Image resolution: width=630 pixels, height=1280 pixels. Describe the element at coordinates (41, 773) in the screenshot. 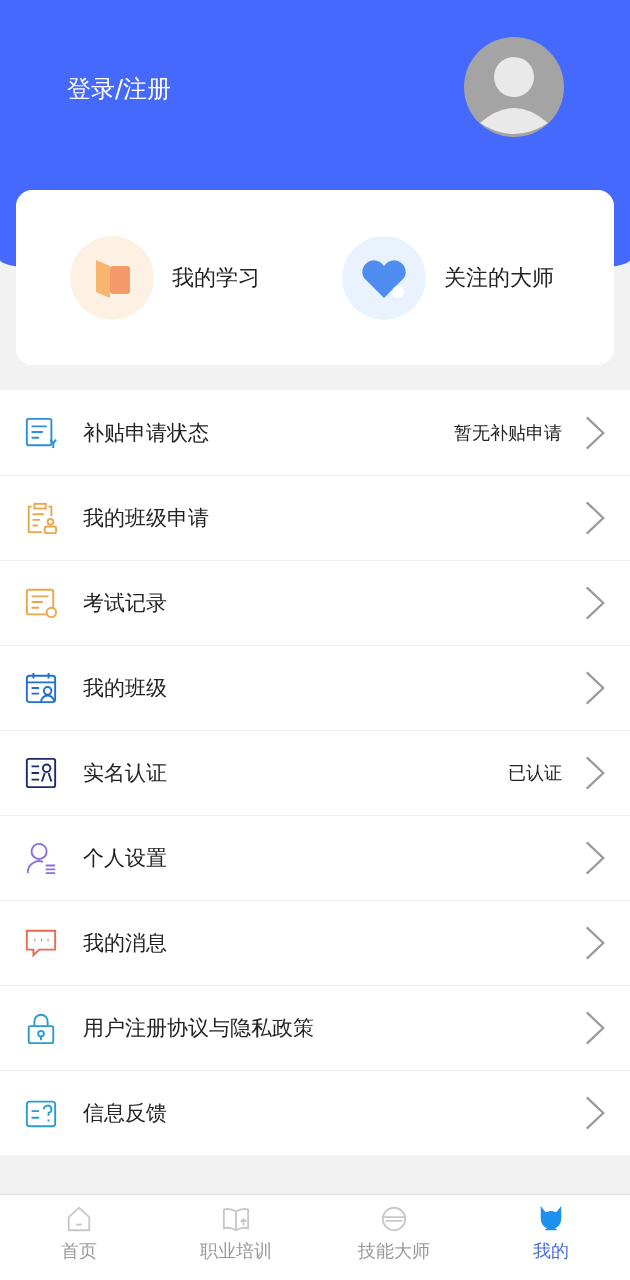

I see `id-card-icon` at that location.